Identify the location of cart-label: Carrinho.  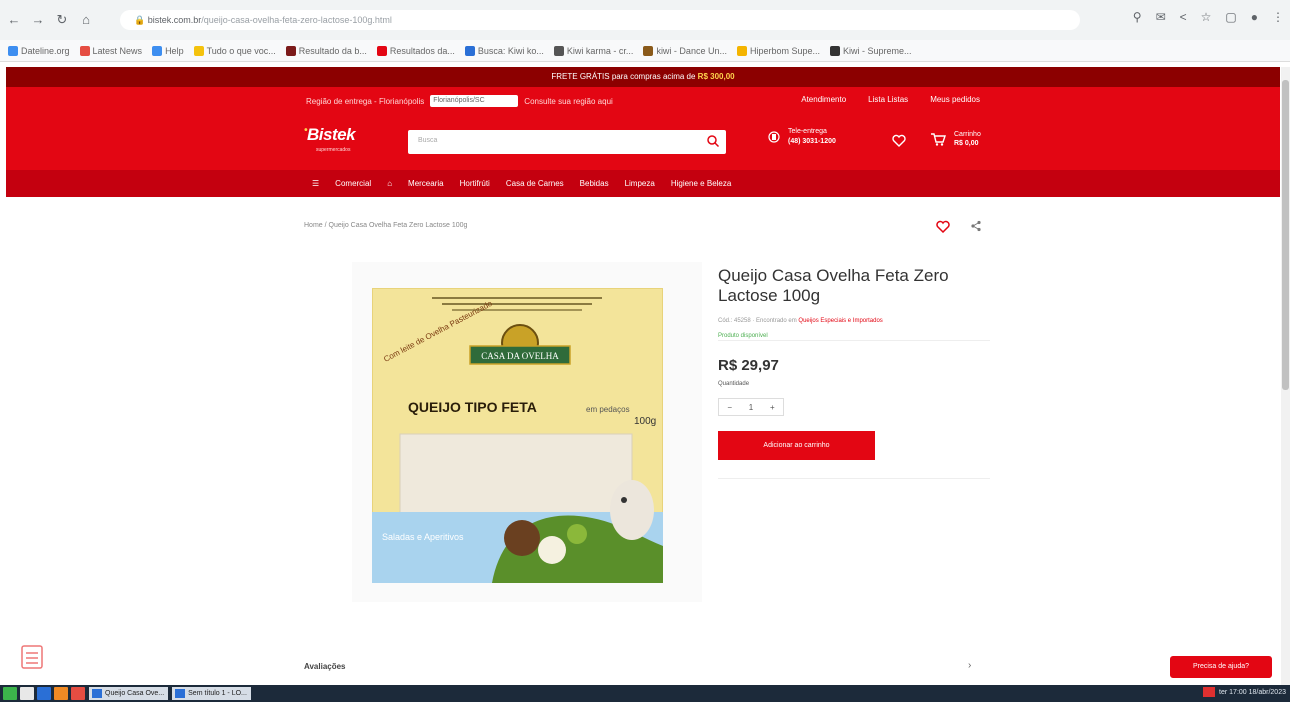
(967, 134).